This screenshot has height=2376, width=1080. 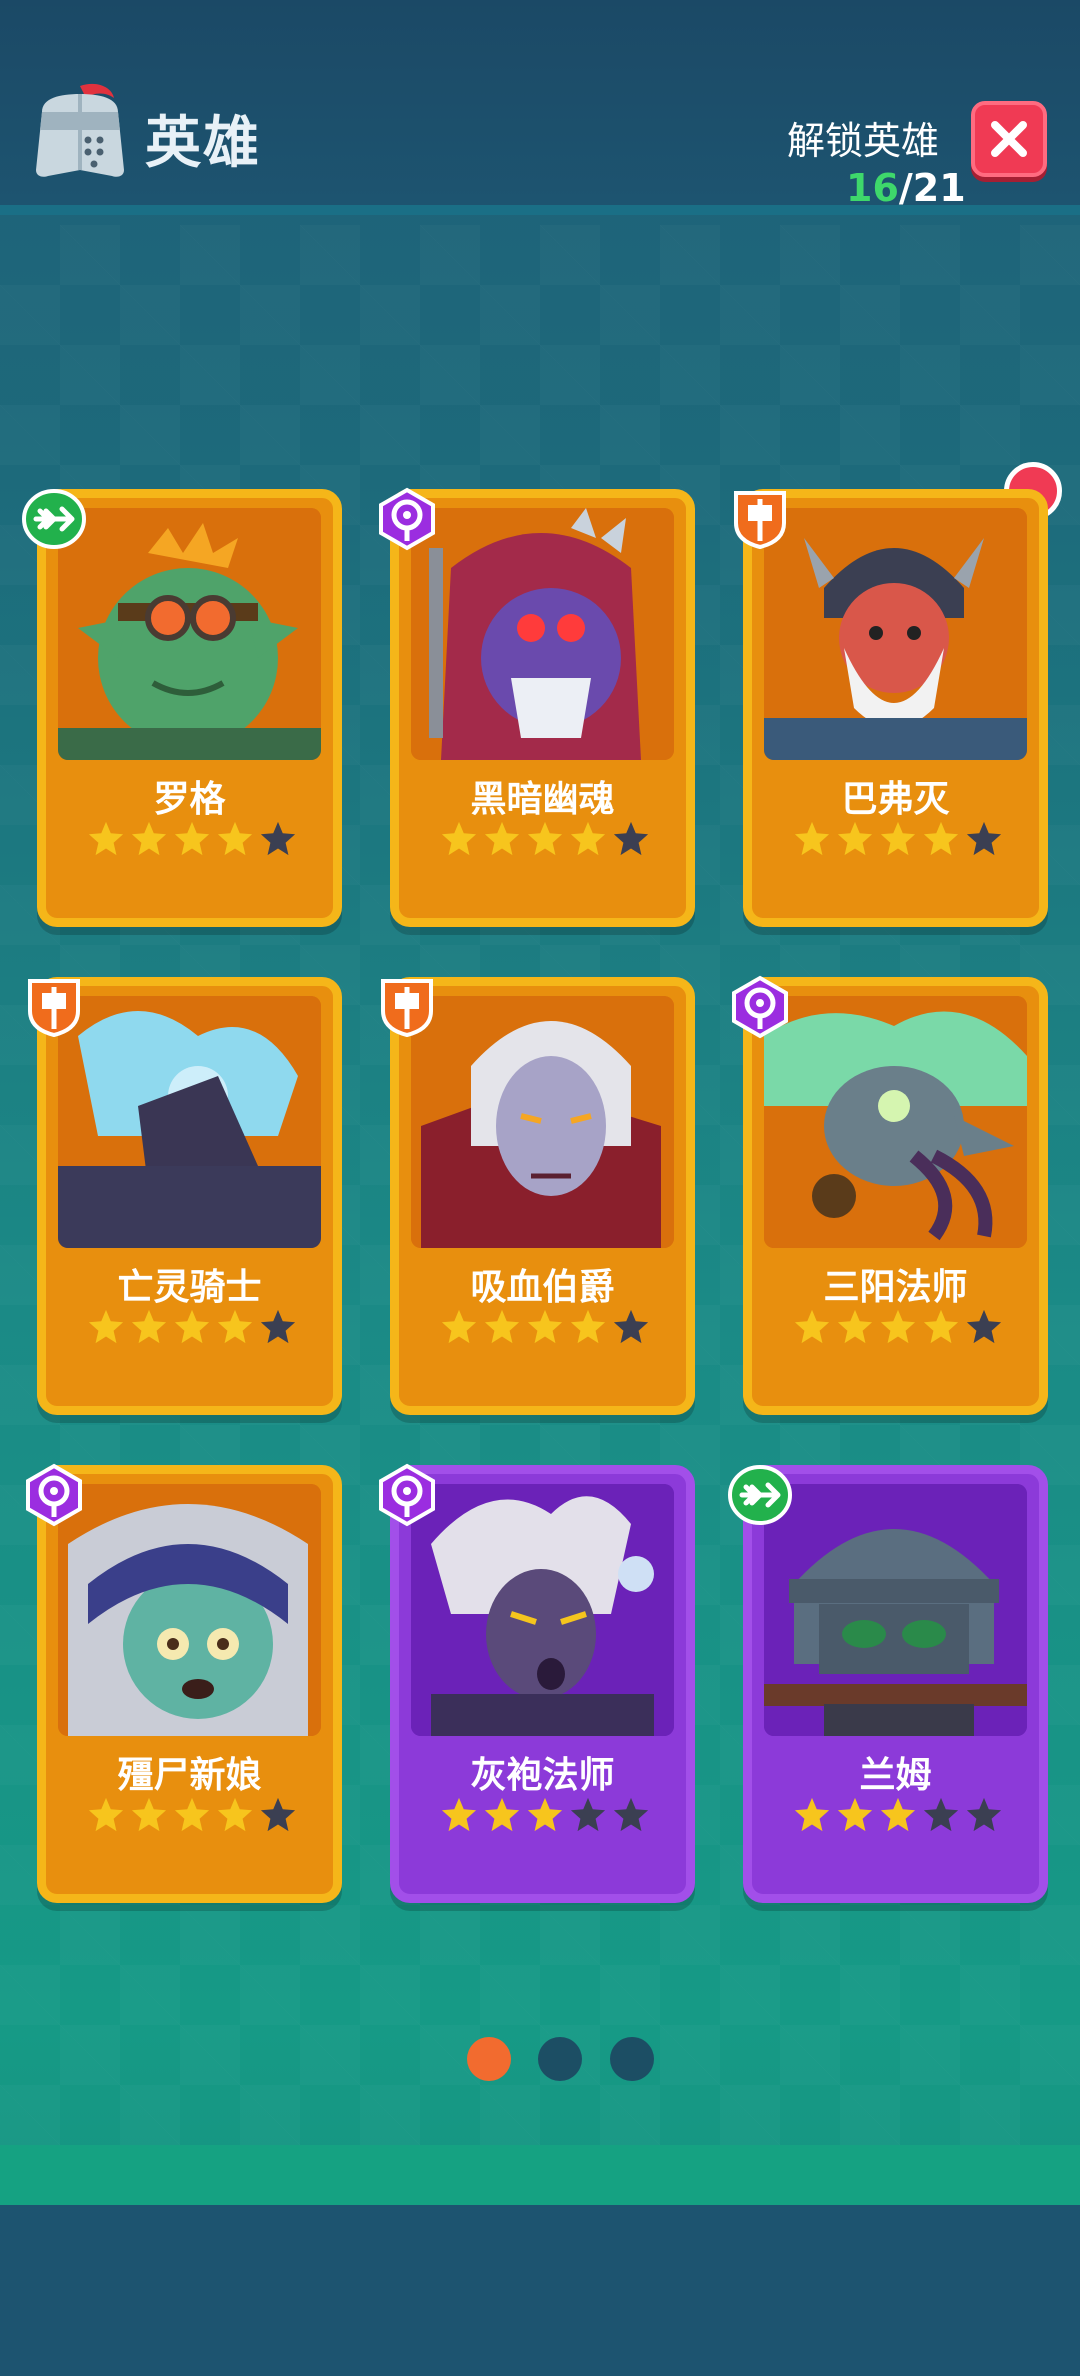 What do you see at coordinates (863, 141) in the screenshot?
I see `unlock-heroes-label: 解锁英雄` at bounding box center [863, 141].